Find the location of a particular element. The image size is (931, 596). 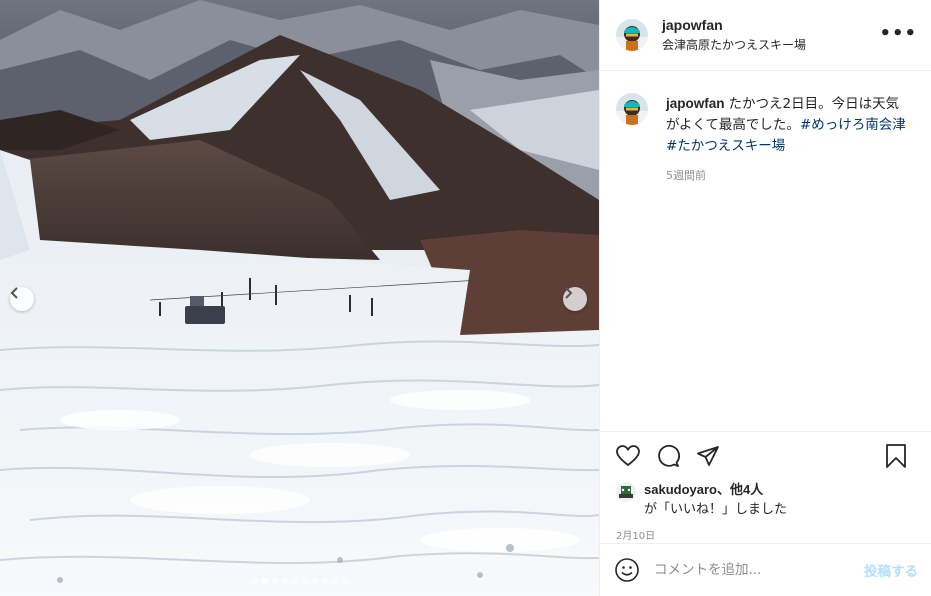

bookmark-icon is located at coordinates (896, 456).